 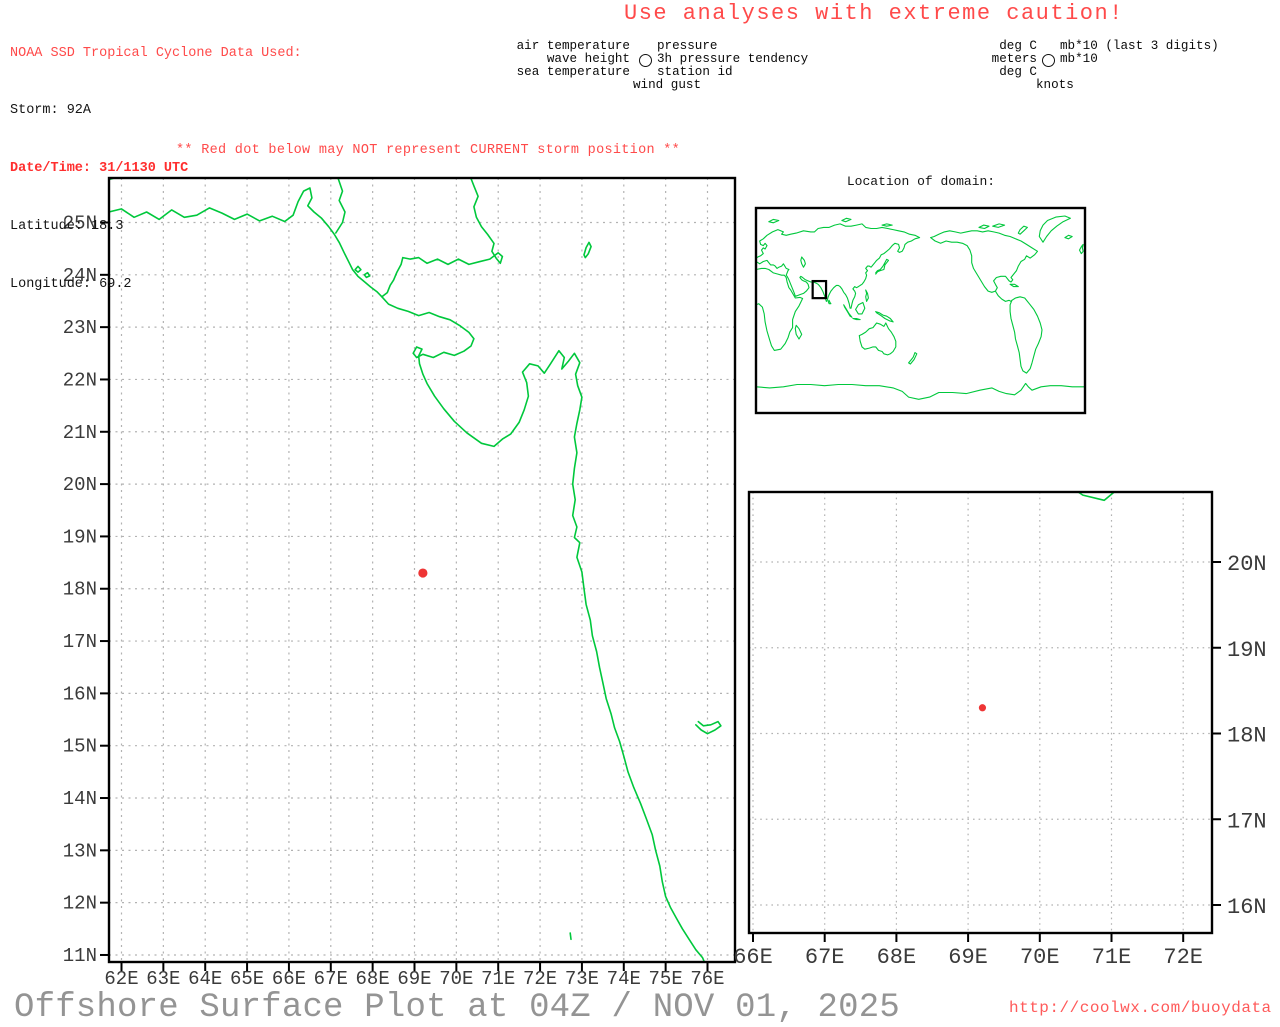 What do you see at coordinates (1247, 907) in the screenshot?
I see `inset-lat-label: 16N` at bounding box center [1247, 907].